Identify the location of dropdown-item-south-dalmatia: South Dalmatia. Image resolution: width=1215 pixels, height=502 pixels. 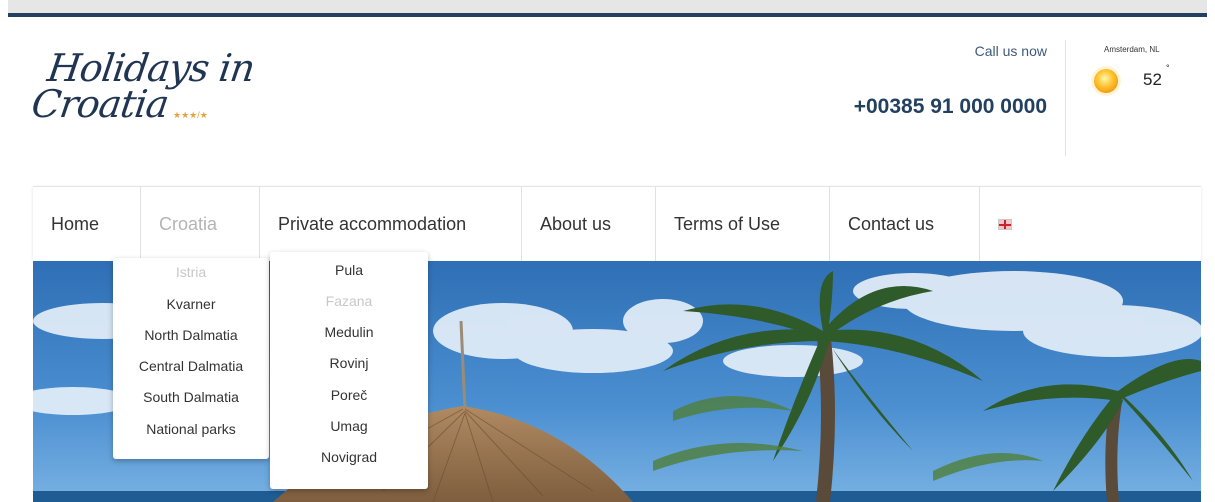
(191, 397).